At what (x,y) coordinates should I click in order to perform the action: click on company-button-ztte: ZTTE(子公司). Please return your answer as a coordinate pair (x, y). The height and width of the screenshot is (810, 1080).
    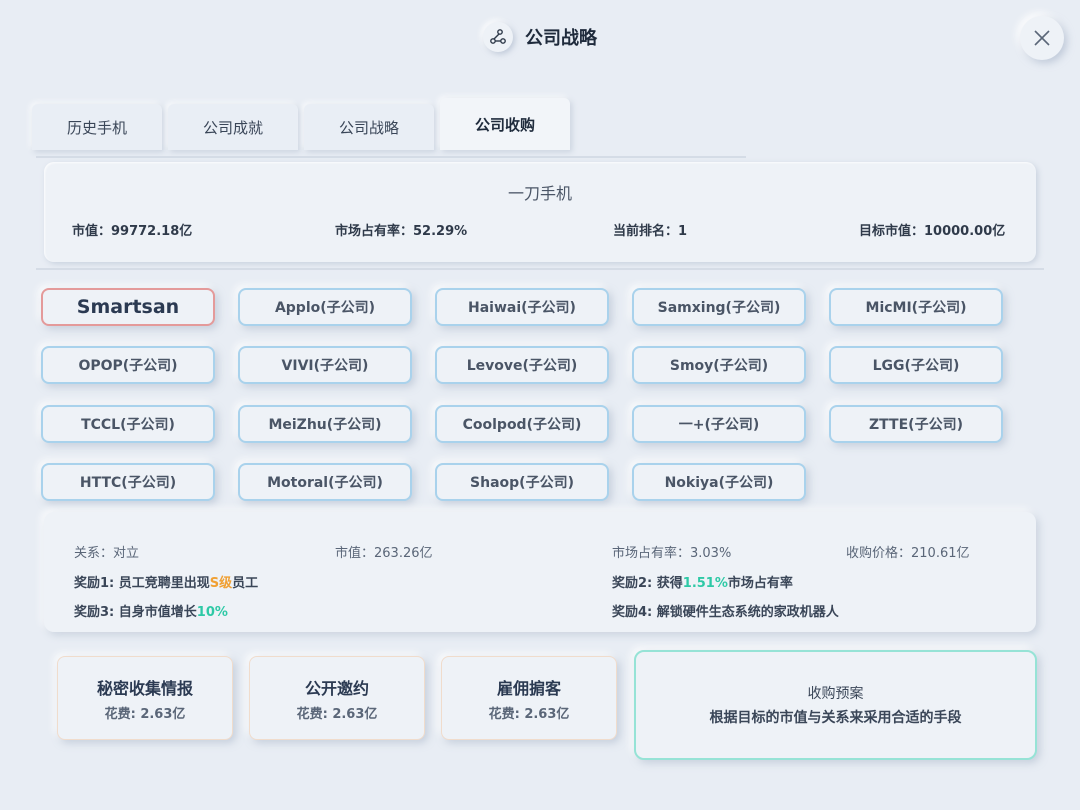
    Looking at the image, I should click on (916, 424).